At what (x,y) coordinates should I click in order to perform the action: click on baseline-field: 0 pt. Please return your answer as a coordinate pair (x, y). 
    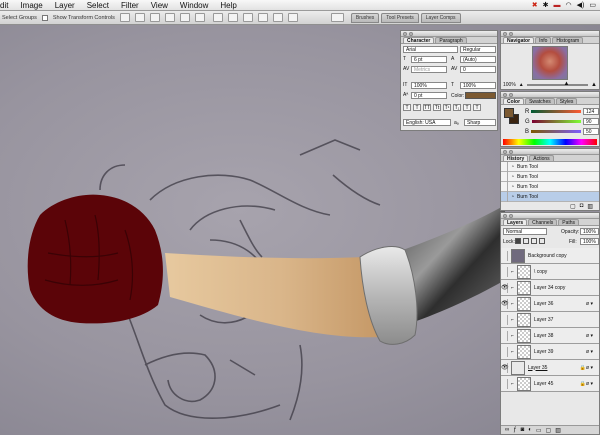
    Looking at the image, I should click on (429, 95).